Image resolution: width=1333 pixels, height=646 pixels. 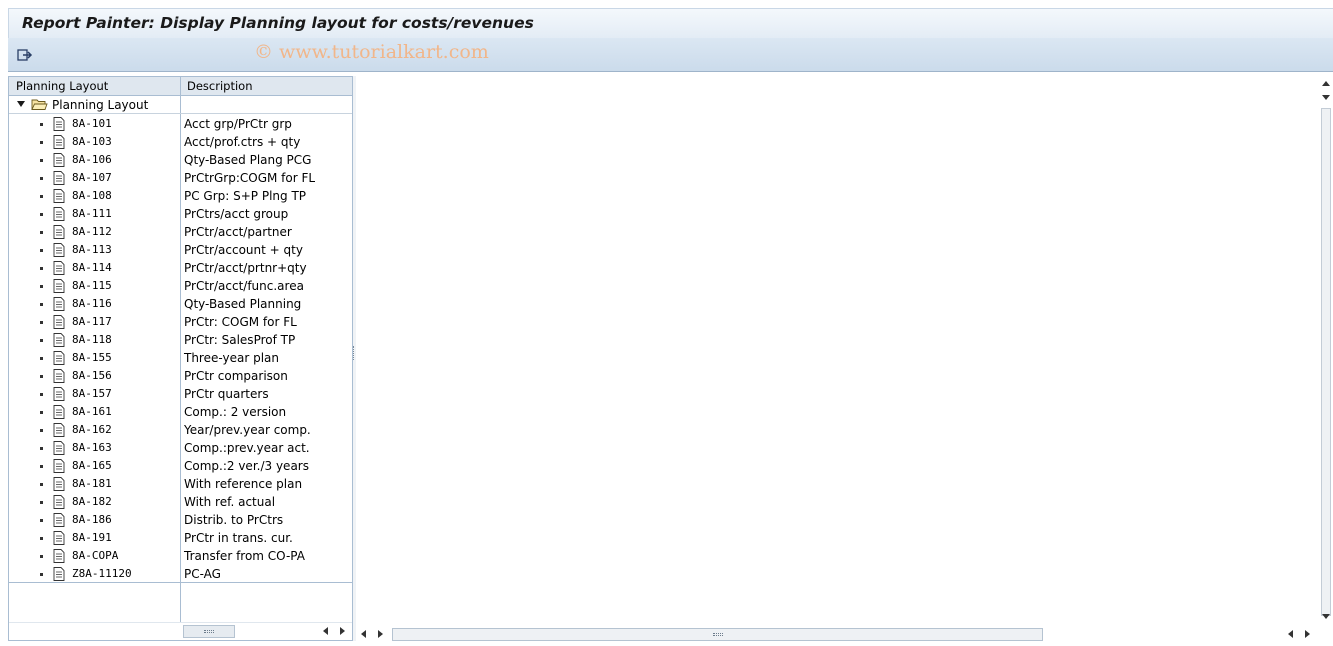 I want to click on arrow-right-icon, so click(x=1307, y=634).